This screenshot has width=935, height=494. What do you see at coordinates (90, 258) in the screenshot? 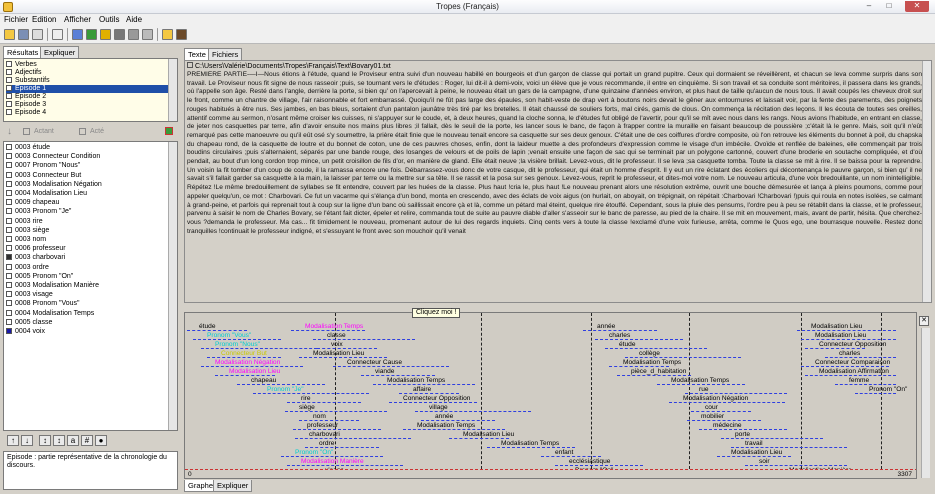
I see `result-item: 0003 charbovari` at bounding box center [90, 258].